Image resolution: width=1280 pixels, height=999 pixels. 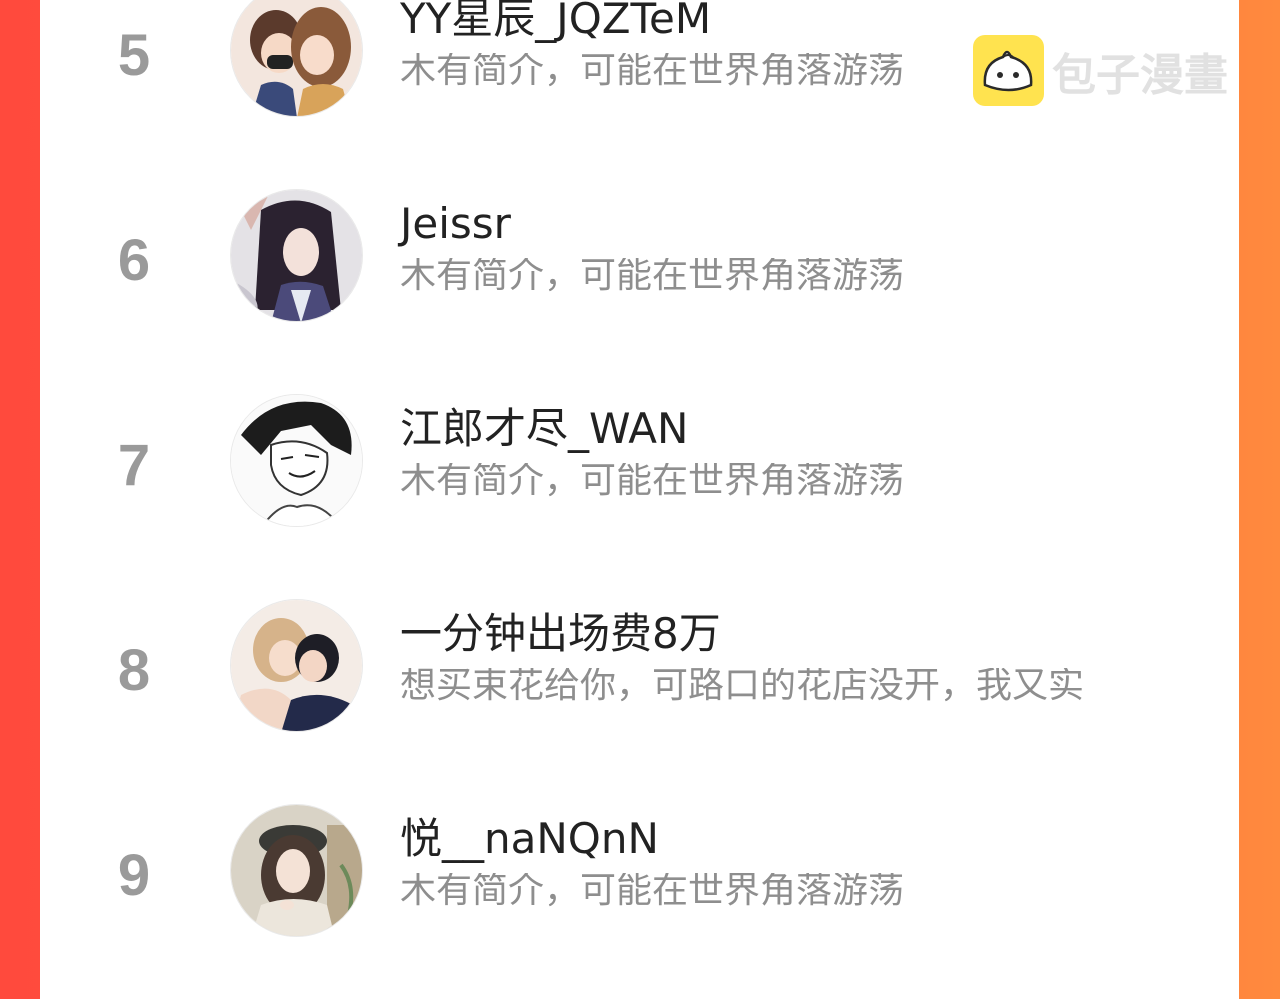 I want to click on rank-number: 7, so click(x=134, y=465).